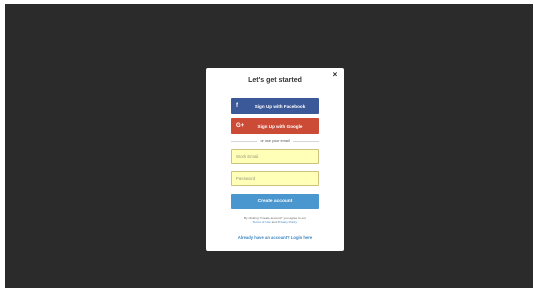 Image resolution: width=534 pixels, height=291 pixels. I want to click on create-account-button: Create account, so click(275, 201).